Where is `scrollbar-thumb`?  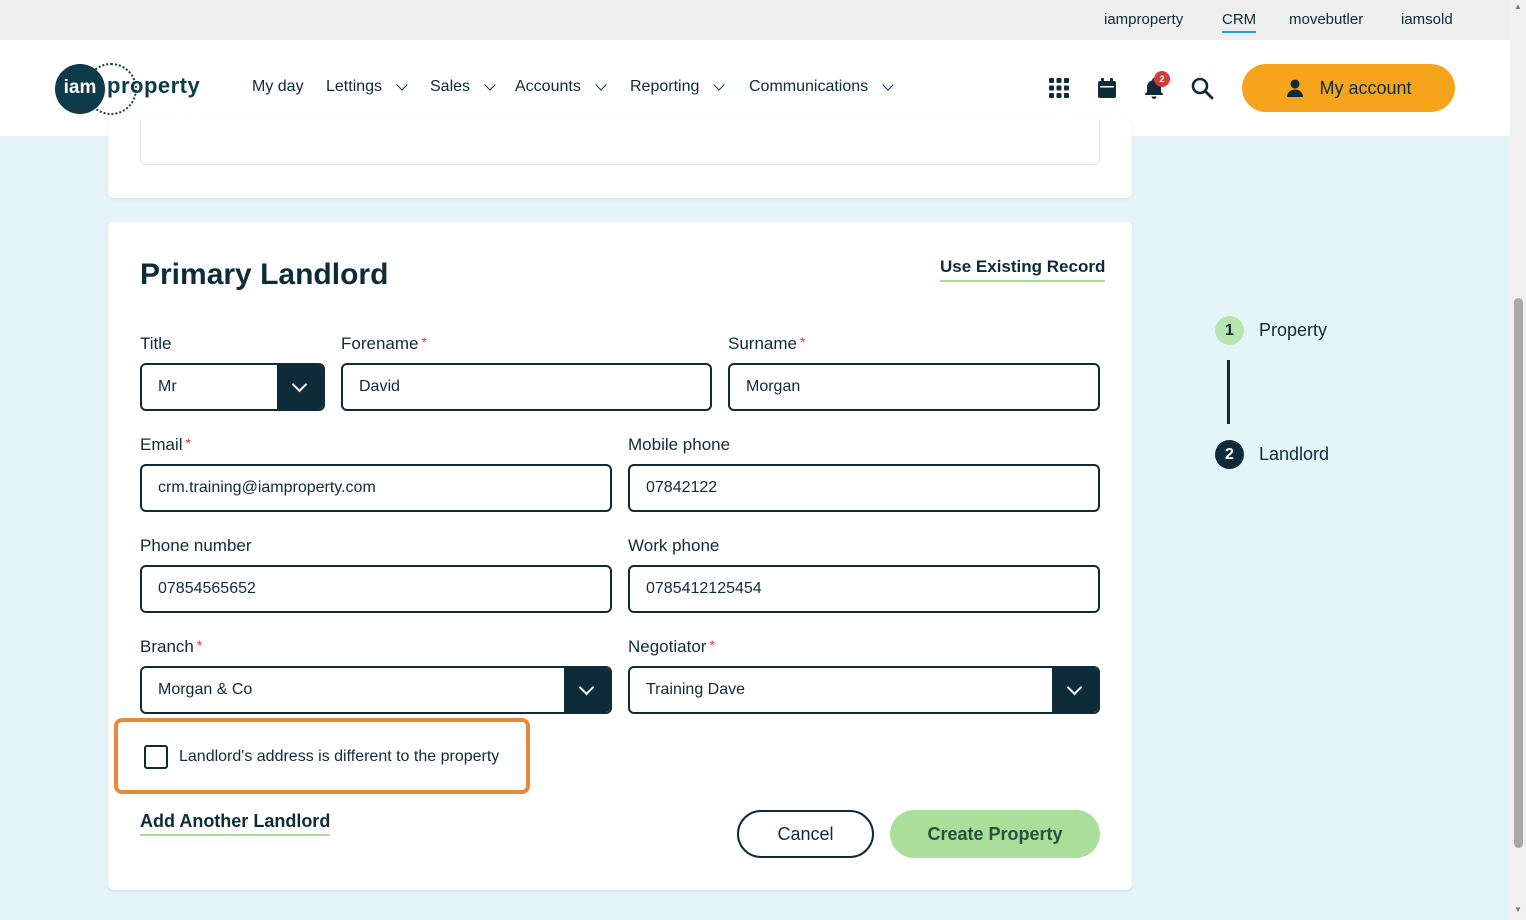 scrollbar-thumb is located at coordinates (1518, 573).